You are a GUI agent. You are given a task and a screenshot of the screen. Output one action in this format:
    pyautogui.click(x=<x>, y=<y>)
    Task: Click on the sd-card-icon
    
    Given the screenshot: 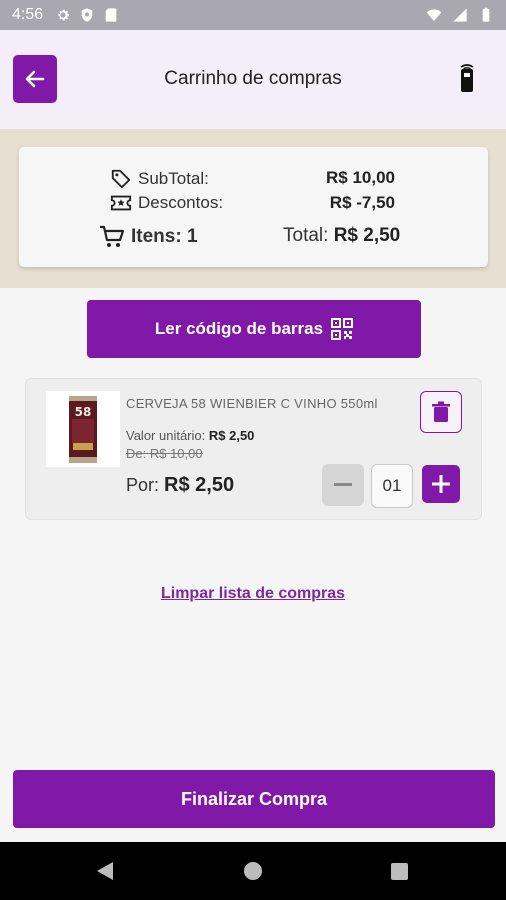 What is the action you would take?
    pyautogui.click(x=111, y=15)
    